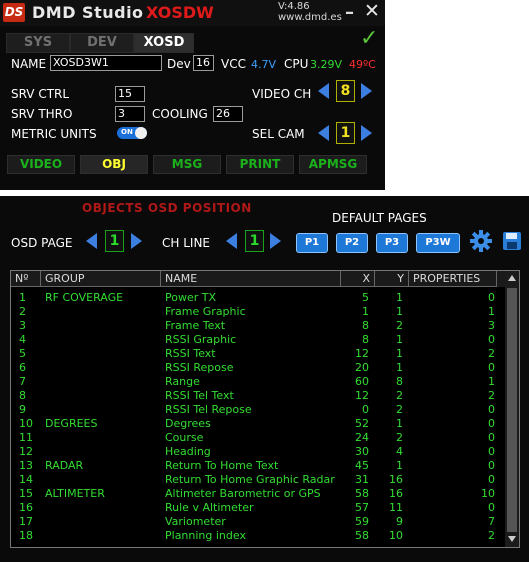 The width and height of the screenshot is (529, 562). What do you see at coordinates (278, 134) in the screenshot?
I see `sel-cam-label: SEL CAM` at bounding box center [278, 134].